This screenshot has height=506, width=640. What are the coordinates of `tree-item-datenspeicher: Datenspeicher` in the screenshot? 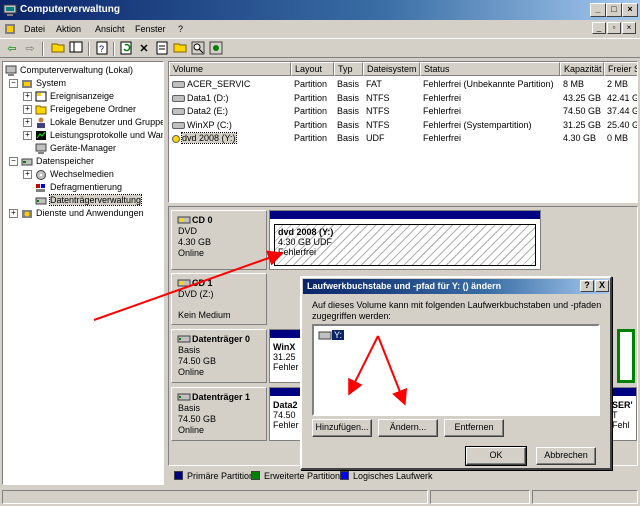 It's located at (57, 161).